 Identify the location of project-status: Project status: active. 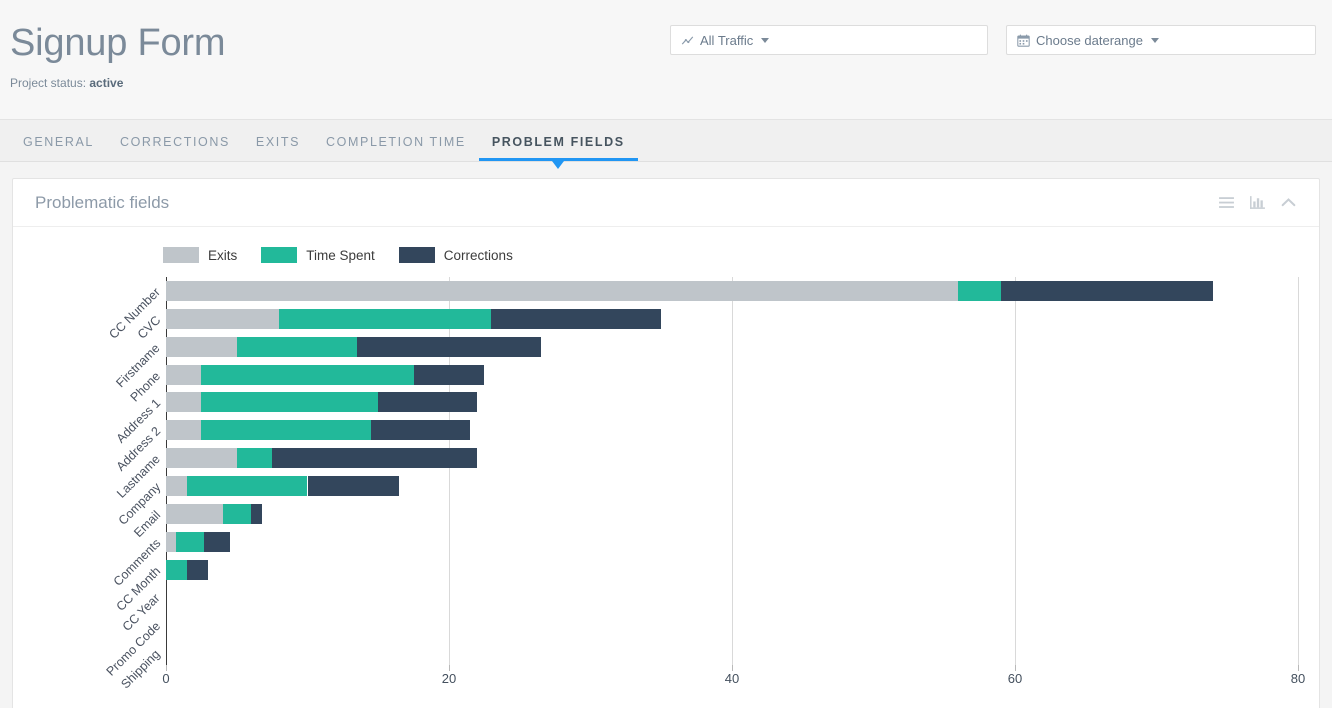
(117, 83).